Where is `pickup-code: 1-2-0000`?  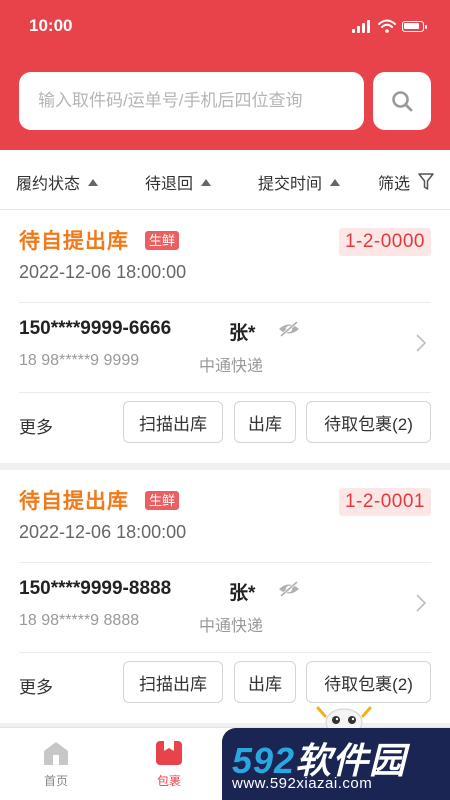 pickup-code: 1-2-0000 is located at coordinates (384, 242).